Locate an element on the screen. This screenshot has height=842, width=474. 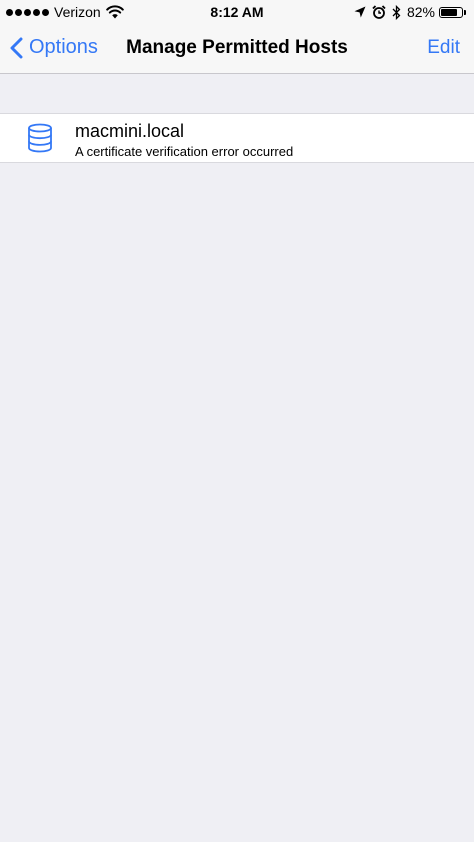
battery-percent: 82% is located at coordinates (420, 12).